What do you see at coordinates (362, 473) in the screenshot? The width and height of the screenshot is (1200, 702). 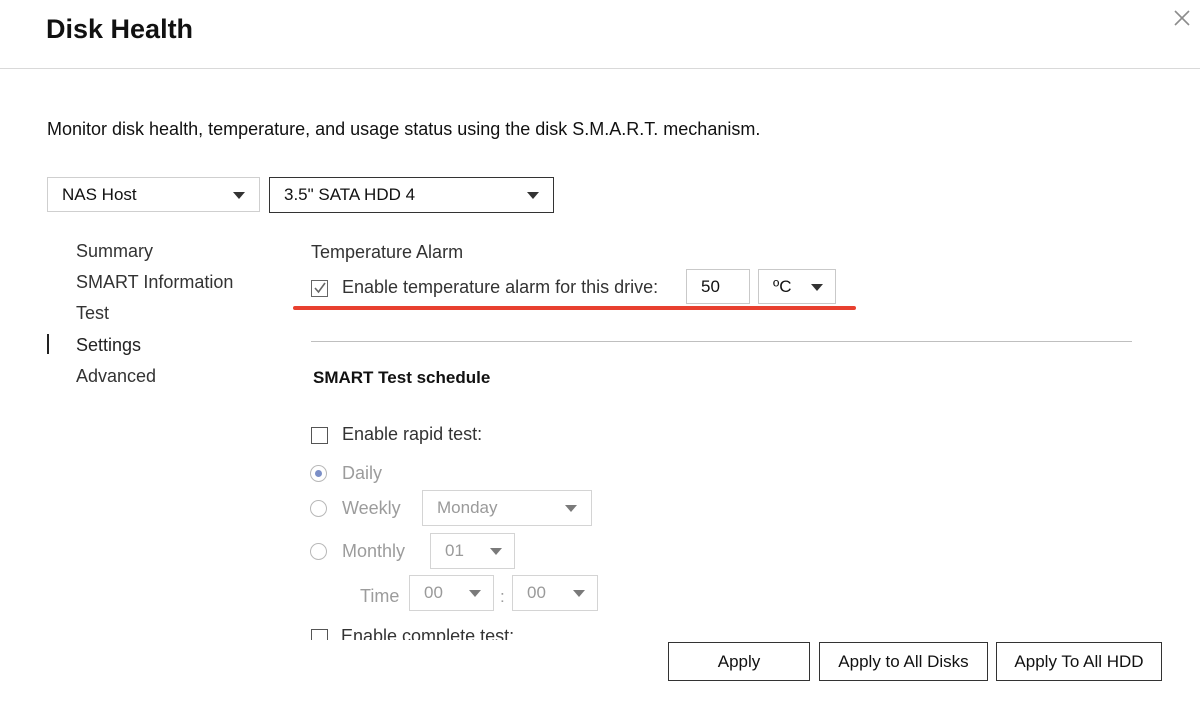 I see `daily-label: Daily` at bounding box center [362, 473].